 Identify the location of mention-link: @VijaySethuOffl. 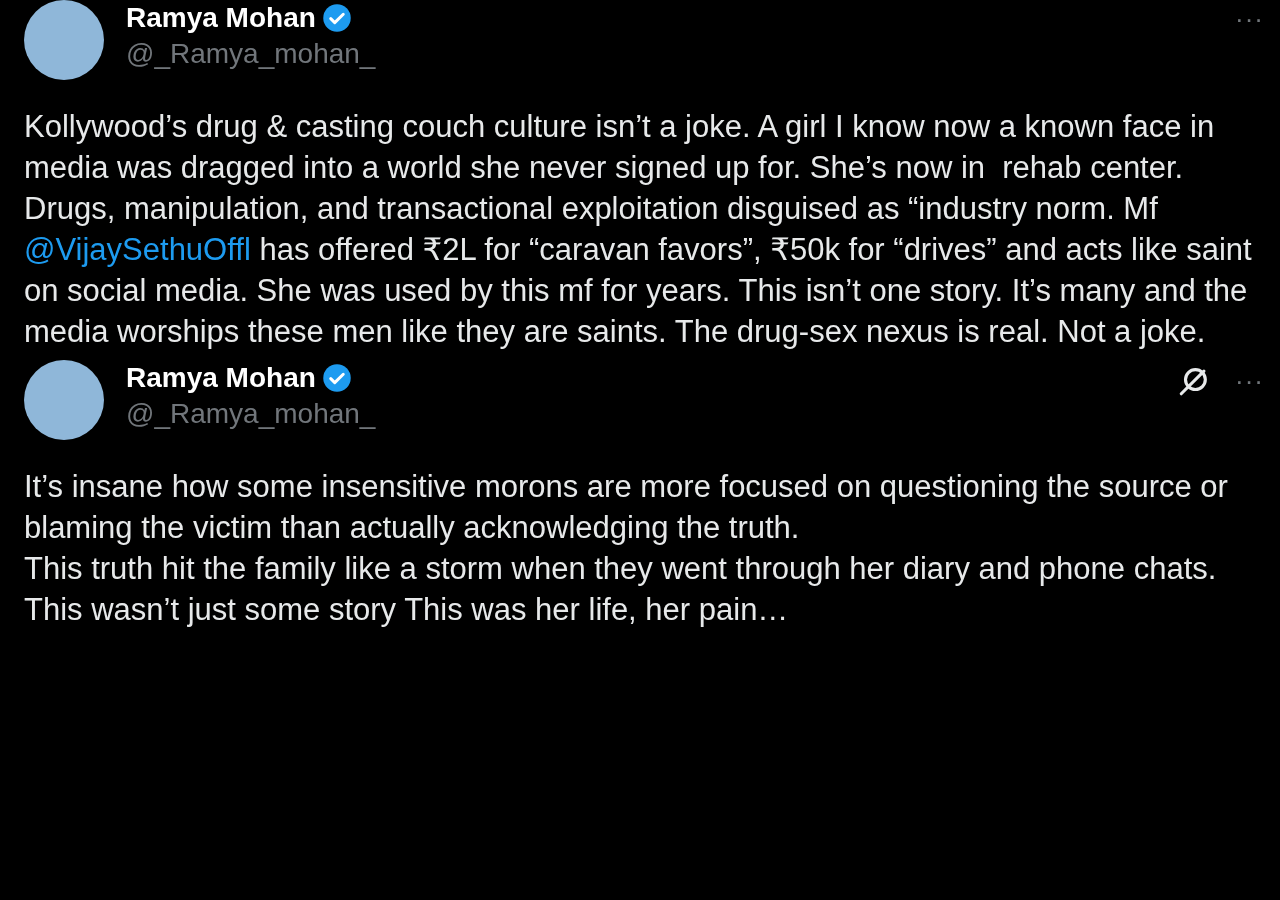
(137, 249).